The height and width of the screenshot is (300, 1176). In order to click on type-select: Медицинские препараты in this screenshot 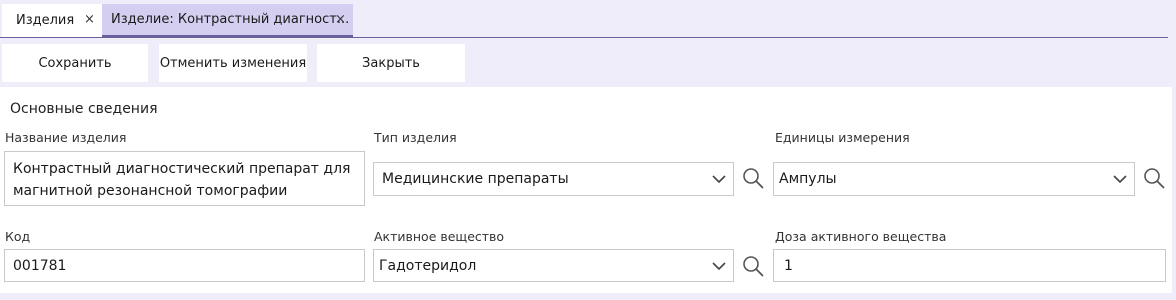, I will do `click(553, 179)`.